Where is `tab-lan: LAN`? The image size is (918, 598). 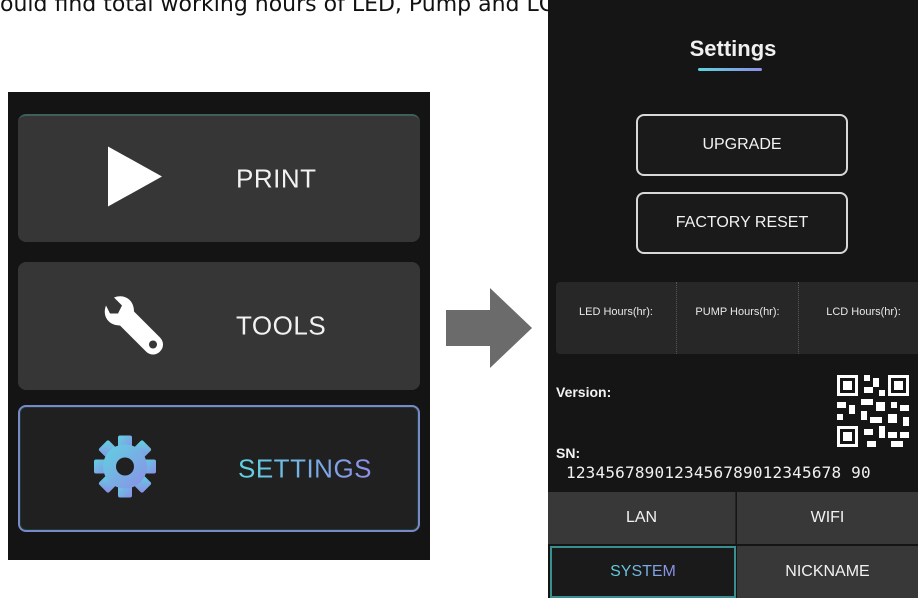
tab-lan: LAN is located at coordinates (642, 518).